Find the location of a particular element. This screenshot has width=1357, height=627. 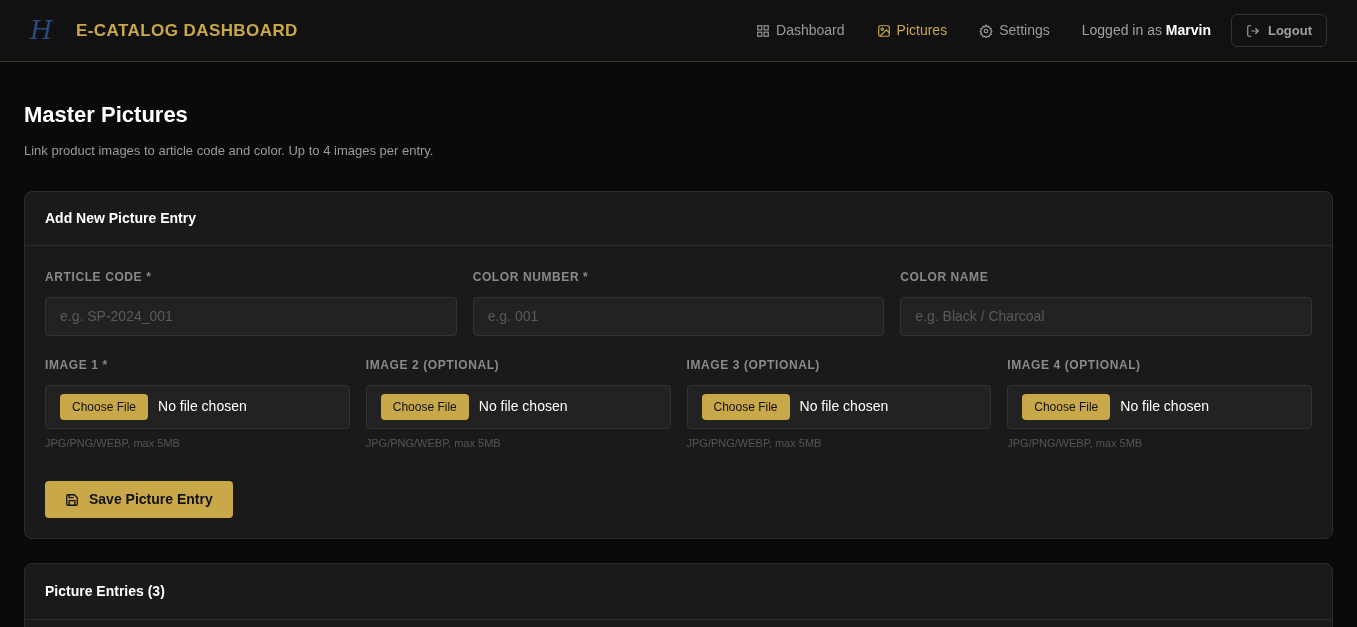

image-icon is located at coordinates (883, 30).